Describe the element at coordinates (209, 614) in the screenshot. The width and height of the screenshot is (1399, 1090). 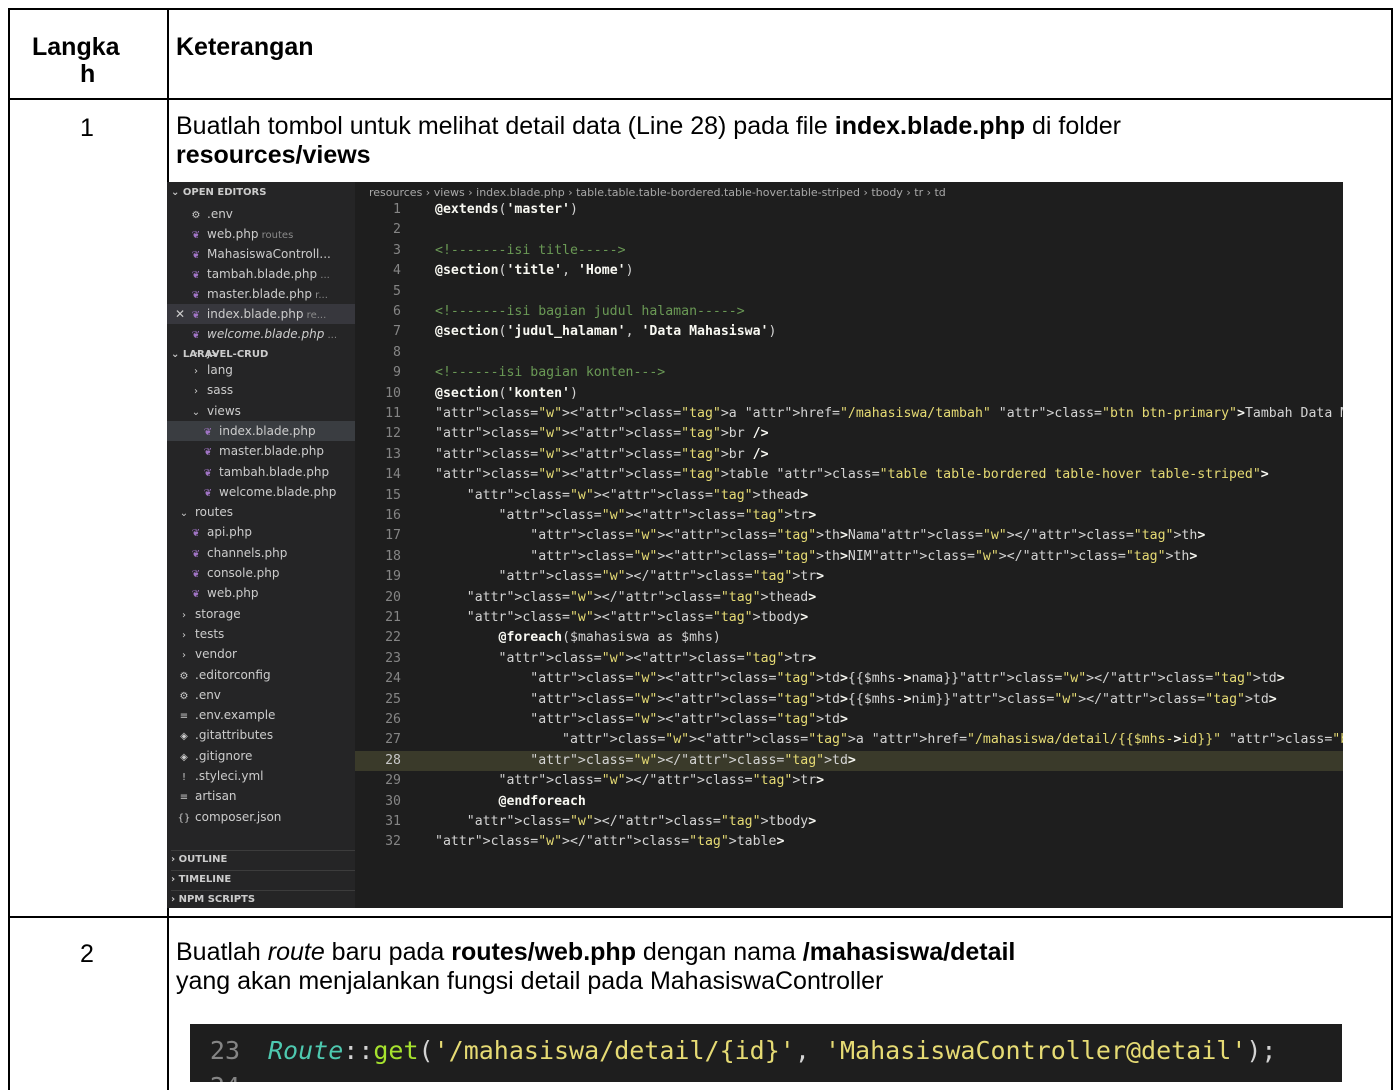
I see `tree-item: › storage` at that location.